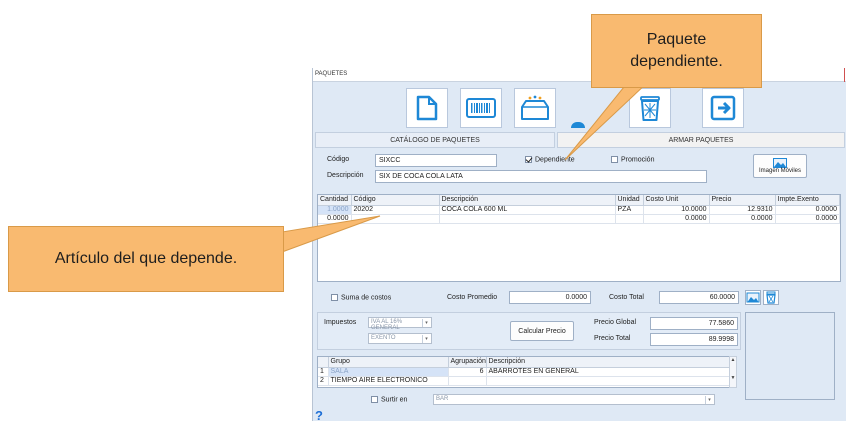 The height and width of the screenshot is (423, 846). What do you see at coordinates (146, 259) in the screenshot?
I see `callout-article: Artículo del que depende.` at bounding box center [146, 259].